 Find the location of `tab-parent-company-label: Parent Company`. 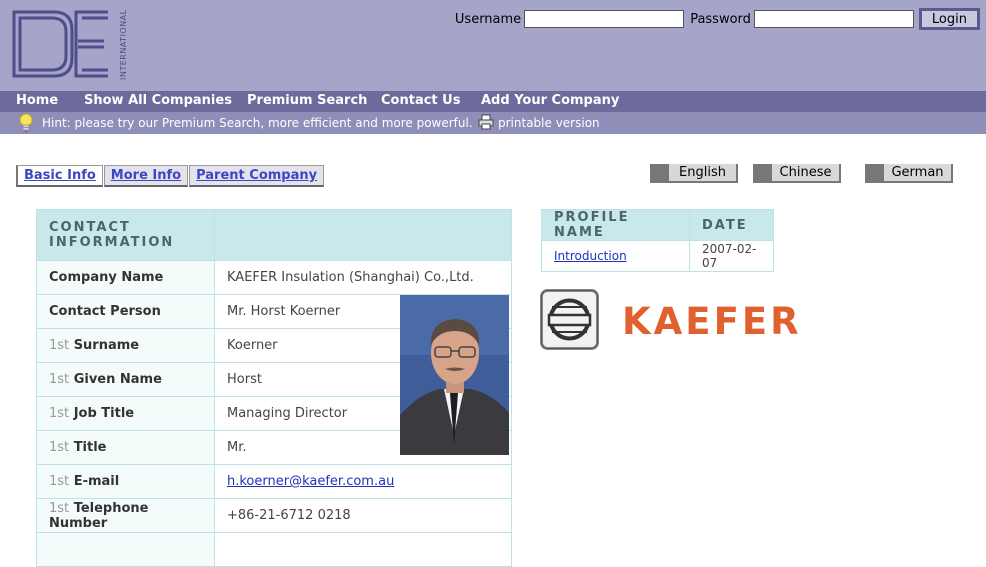

tab-parent-company-label: Parent Company is located at coordinates (257, 175).